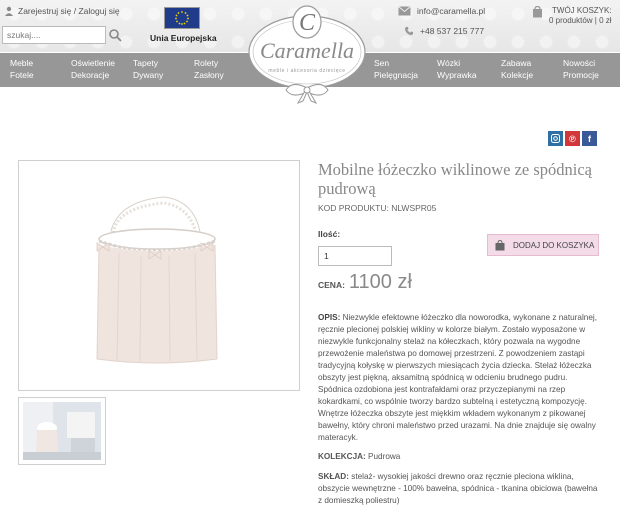 This screenshot has height=510, width=620. Describe the element at coordinates (9, 11) in the screenshot. I see `user-icon` at that location.